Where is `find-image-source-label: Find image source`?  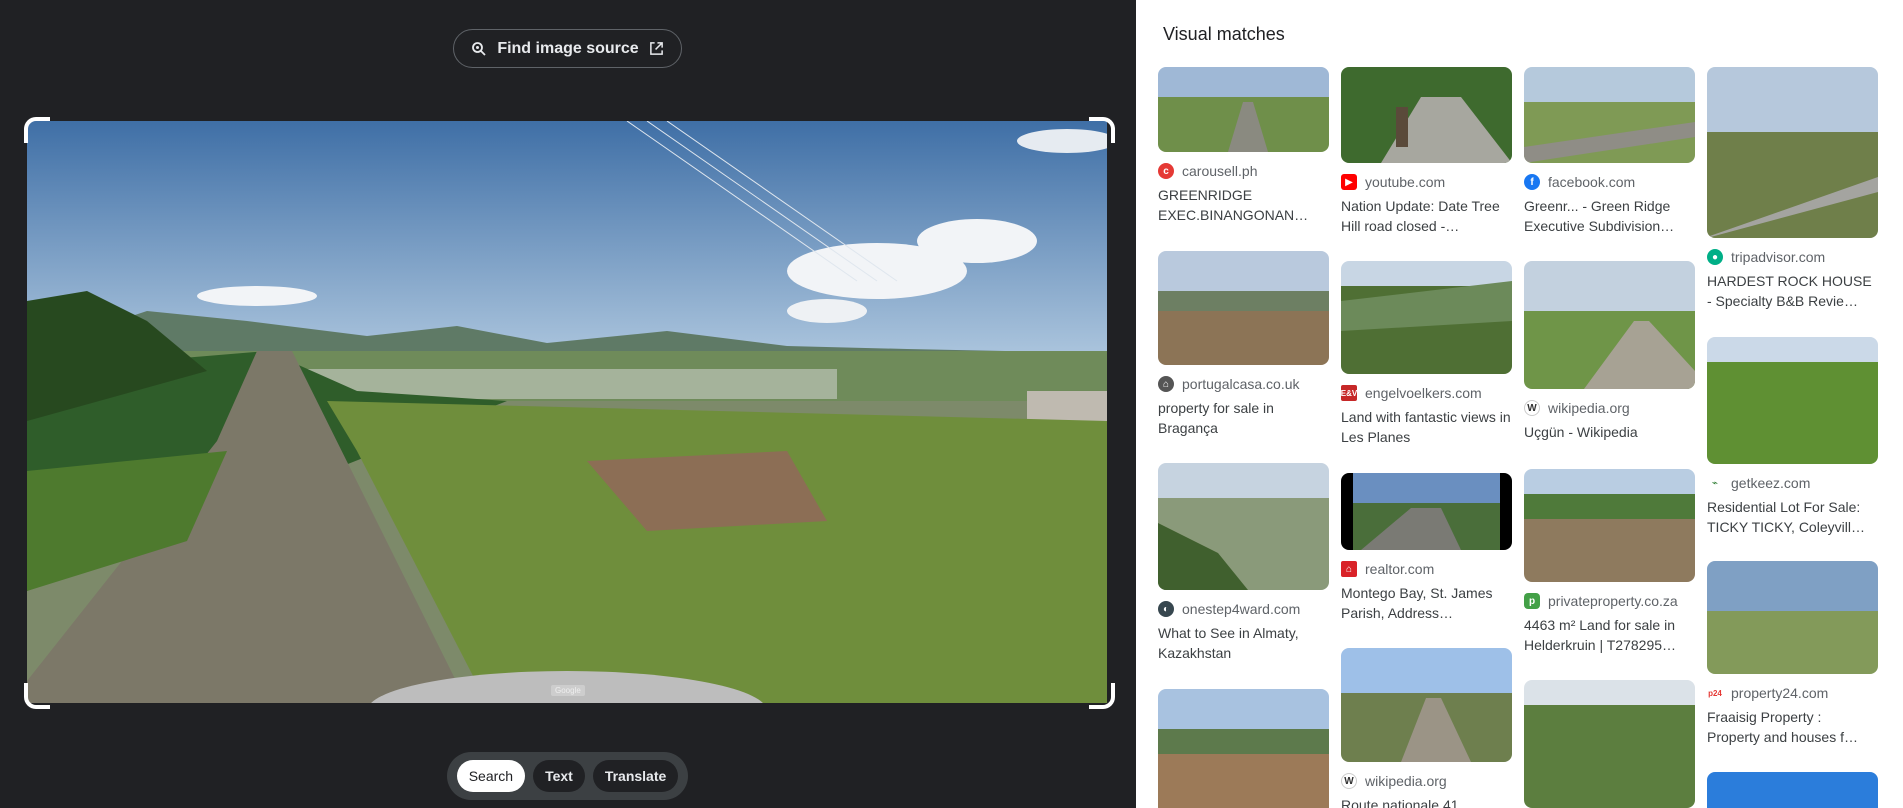
find-image-source-label: Find image source is located at coordinates (568, 48).